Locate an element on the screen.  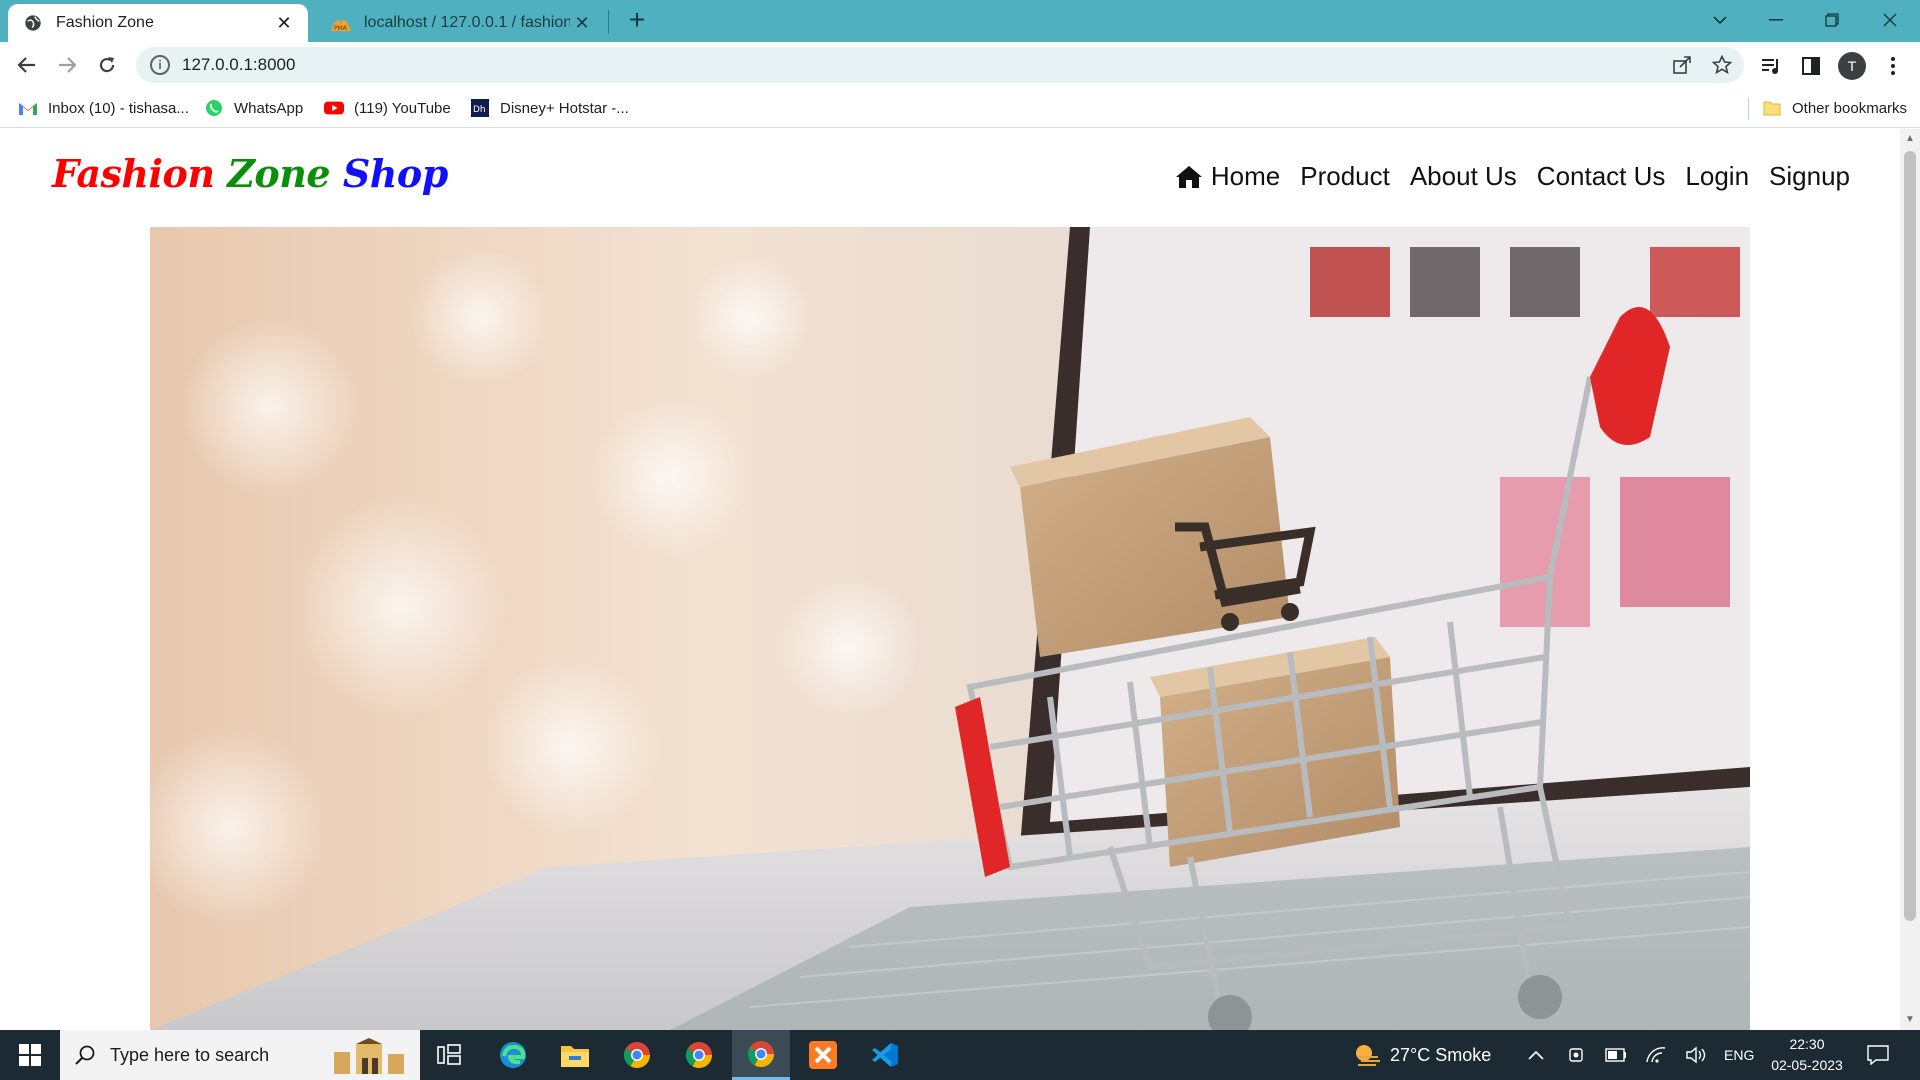
clock-date: 02-05-2023 is located at coordinates (1807, 1065).